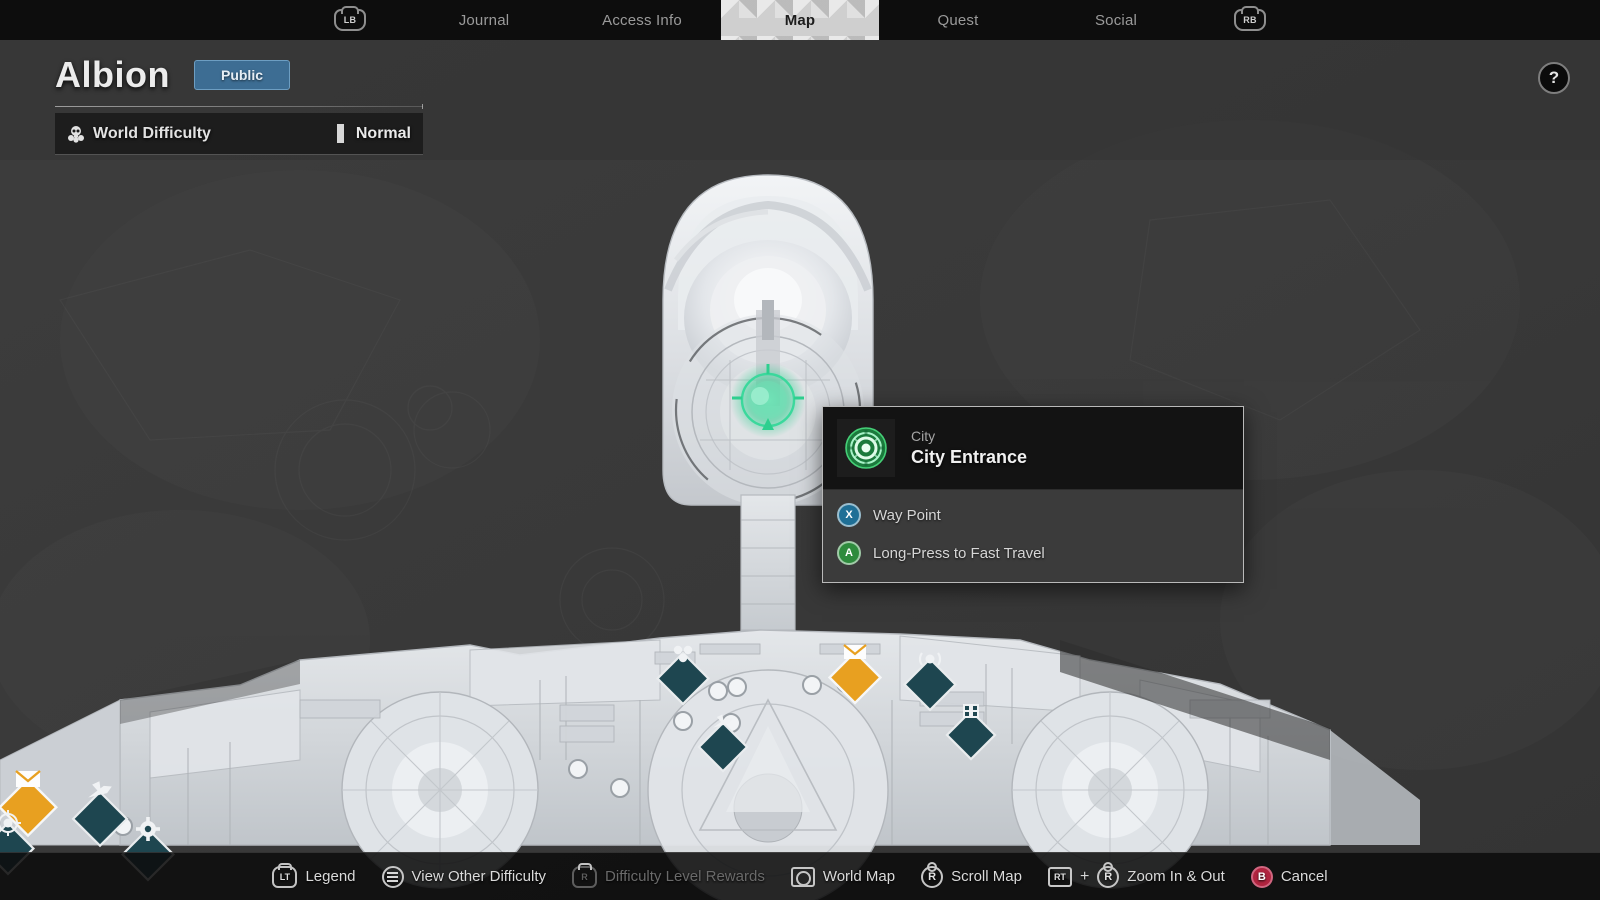  I want to click on right-bumper-button: RB, so click(1250, 20).